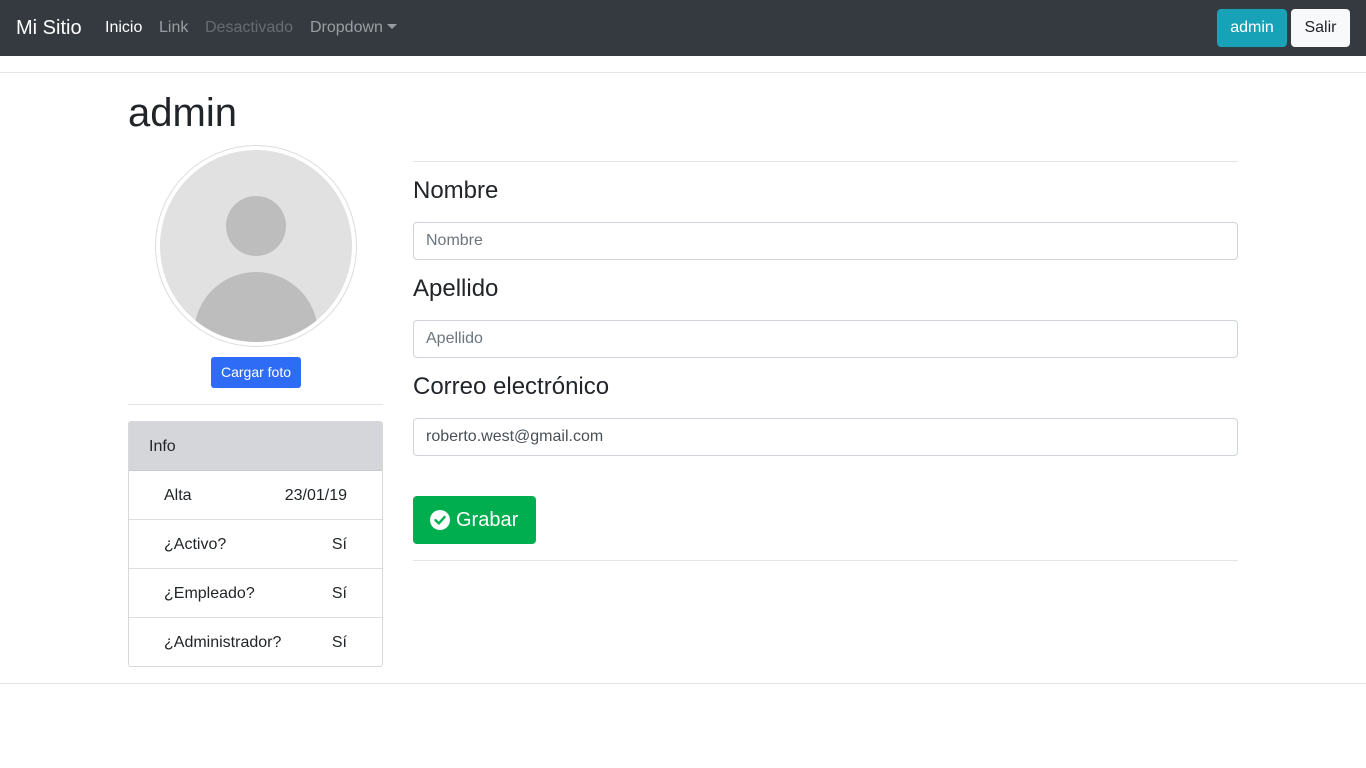 This screenshot has height=768, width=1366. What do you see at coordinates (255, 446) in the screenshot?
I see `info-header: Info` at bounding box center [255, 446].